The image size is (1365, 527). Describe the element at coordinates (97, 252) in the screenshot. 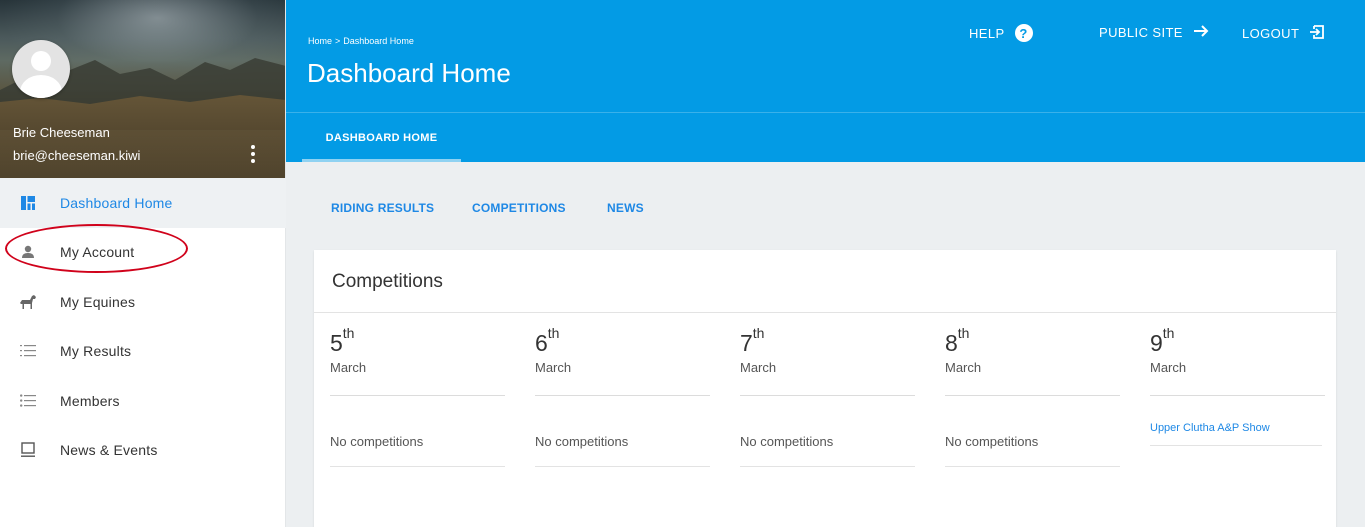

I see `sidebar-item-label: My Account` at that location.